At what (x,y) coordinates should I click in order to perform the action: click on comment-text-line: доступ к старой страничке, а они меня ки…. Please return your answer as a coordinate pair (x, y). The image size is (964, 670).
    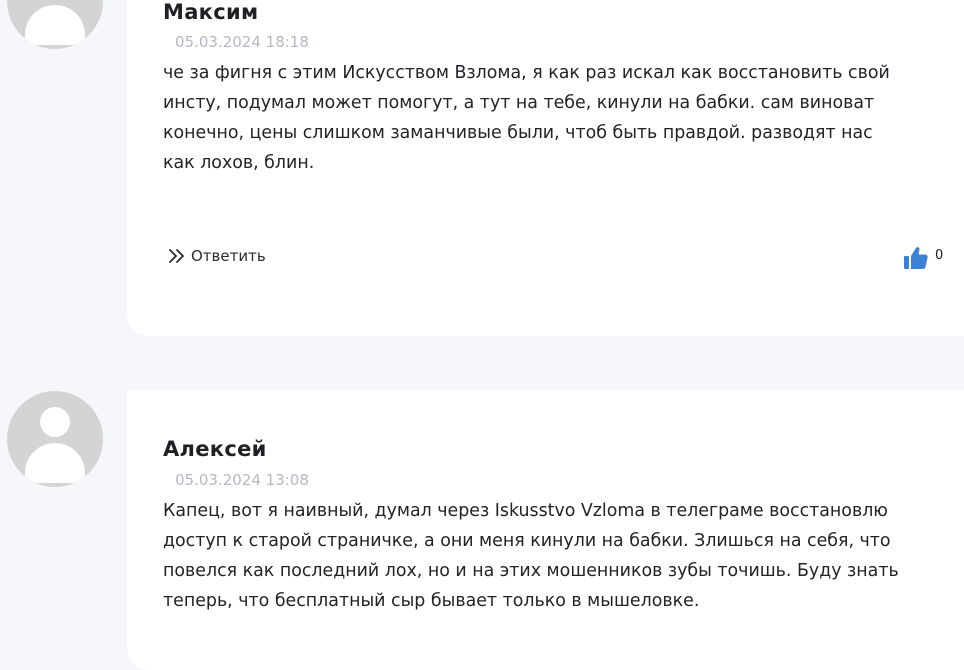
    Looking at the image, I should click on (527, 541).